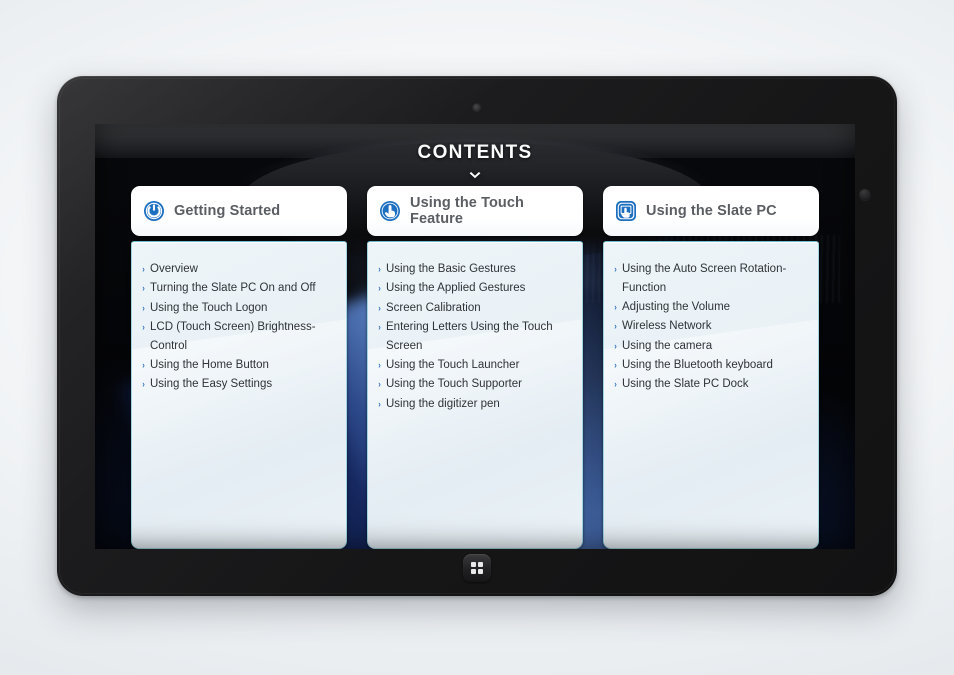 The image size is (954, 675). I want to click on card-header-touch-feature: Using the Touch Feature, so click(475, 211).